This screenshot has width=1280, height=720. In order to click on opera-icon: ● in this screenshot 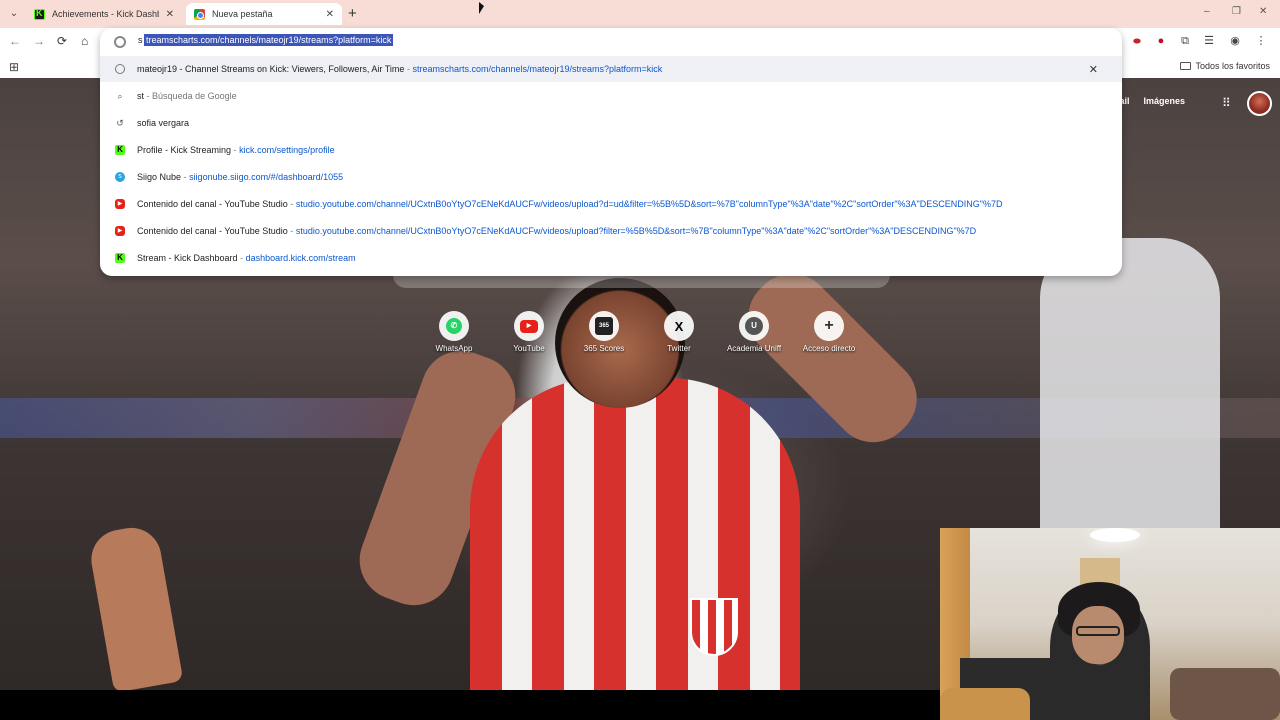, I will do `click(1161, 41)`.